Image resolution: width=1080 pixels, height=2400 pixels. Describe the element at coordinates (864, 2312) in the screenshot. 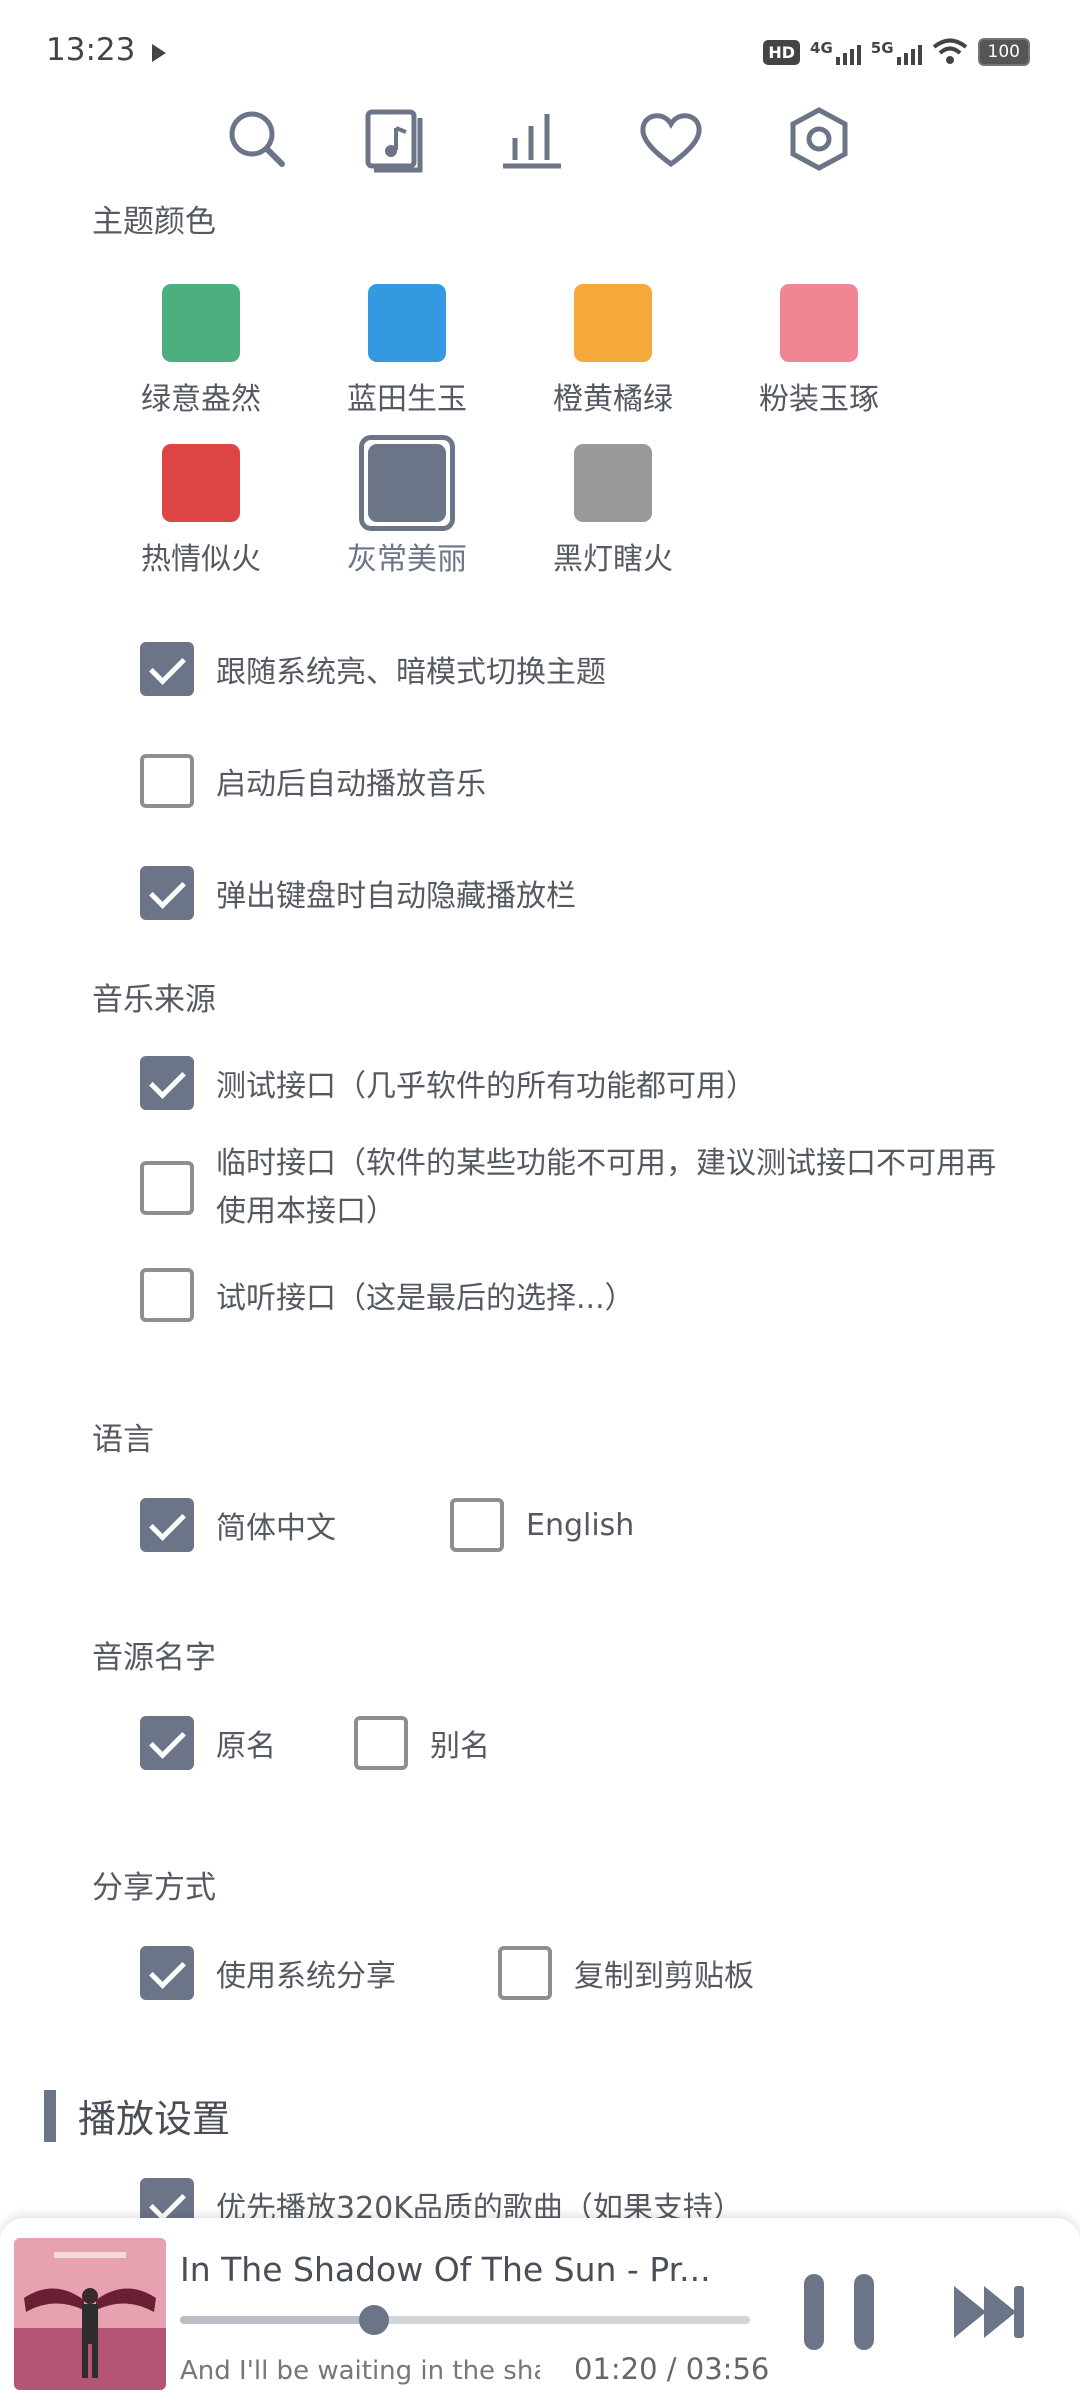

I see `pause-icon-bar` at that location.